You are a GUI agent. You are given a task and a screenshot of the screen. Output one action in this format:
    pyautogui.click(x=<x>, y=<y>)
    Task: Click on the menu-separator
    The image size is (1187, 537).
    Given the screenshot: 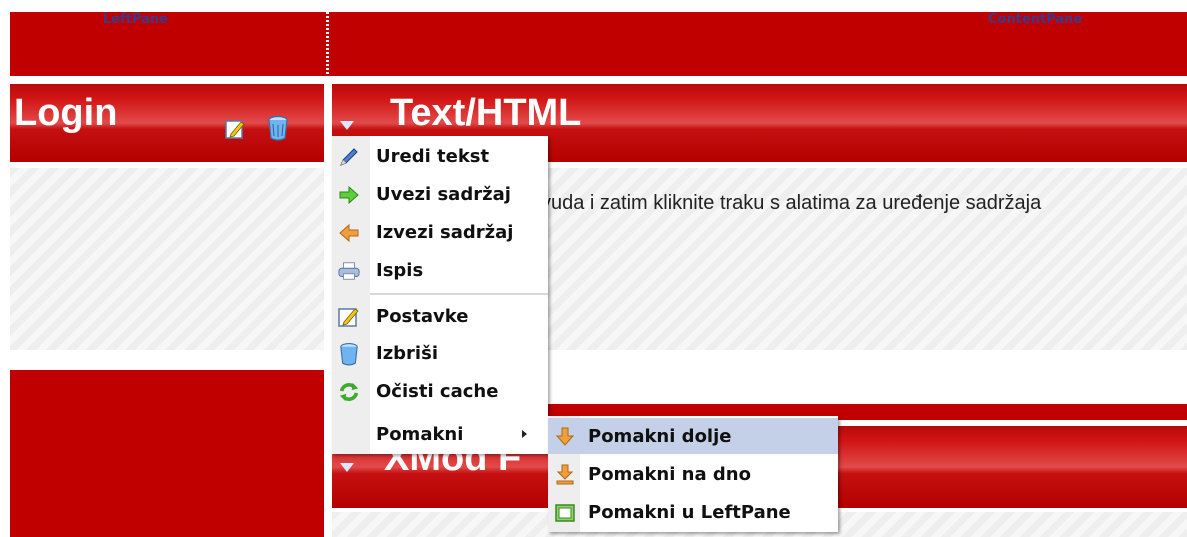 What is the action you would take?
    pyautogui.click(x=459, y=294)
    